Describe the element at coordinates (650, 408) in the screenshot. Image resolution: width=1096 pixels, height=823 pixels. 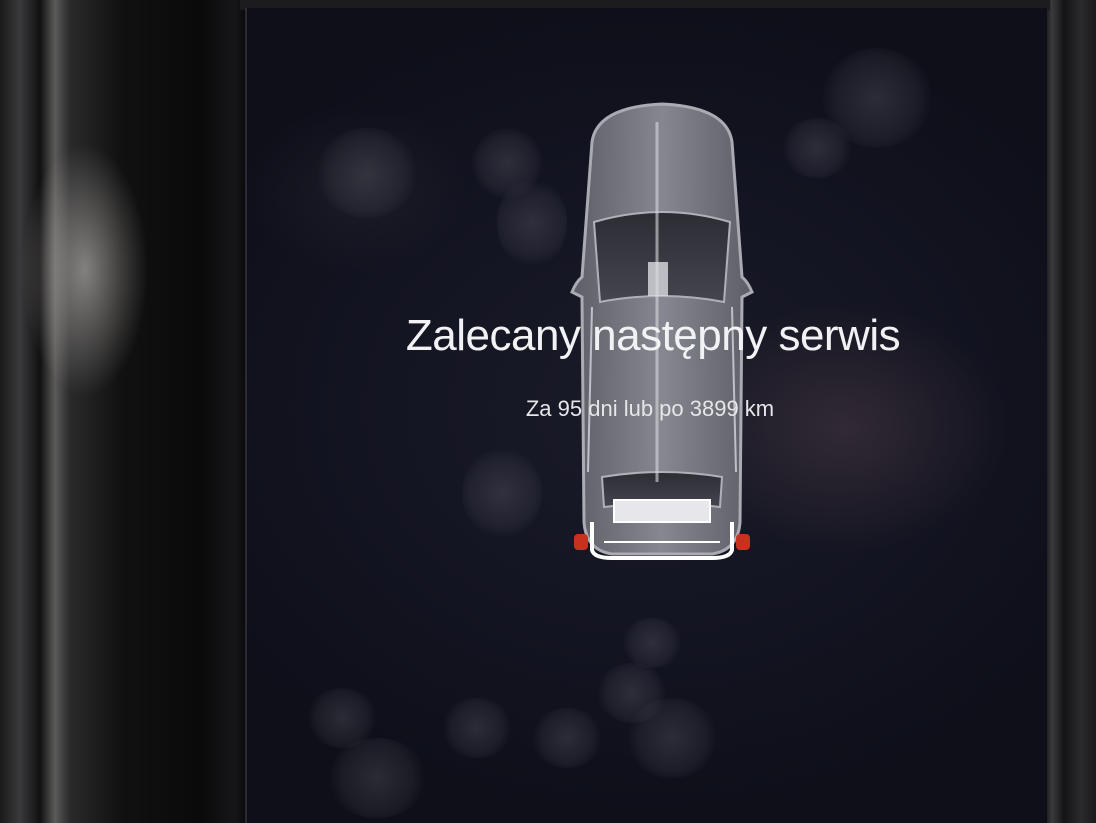
I see `service-due-text: Za 95 dni lub po 3899 km` at that location.